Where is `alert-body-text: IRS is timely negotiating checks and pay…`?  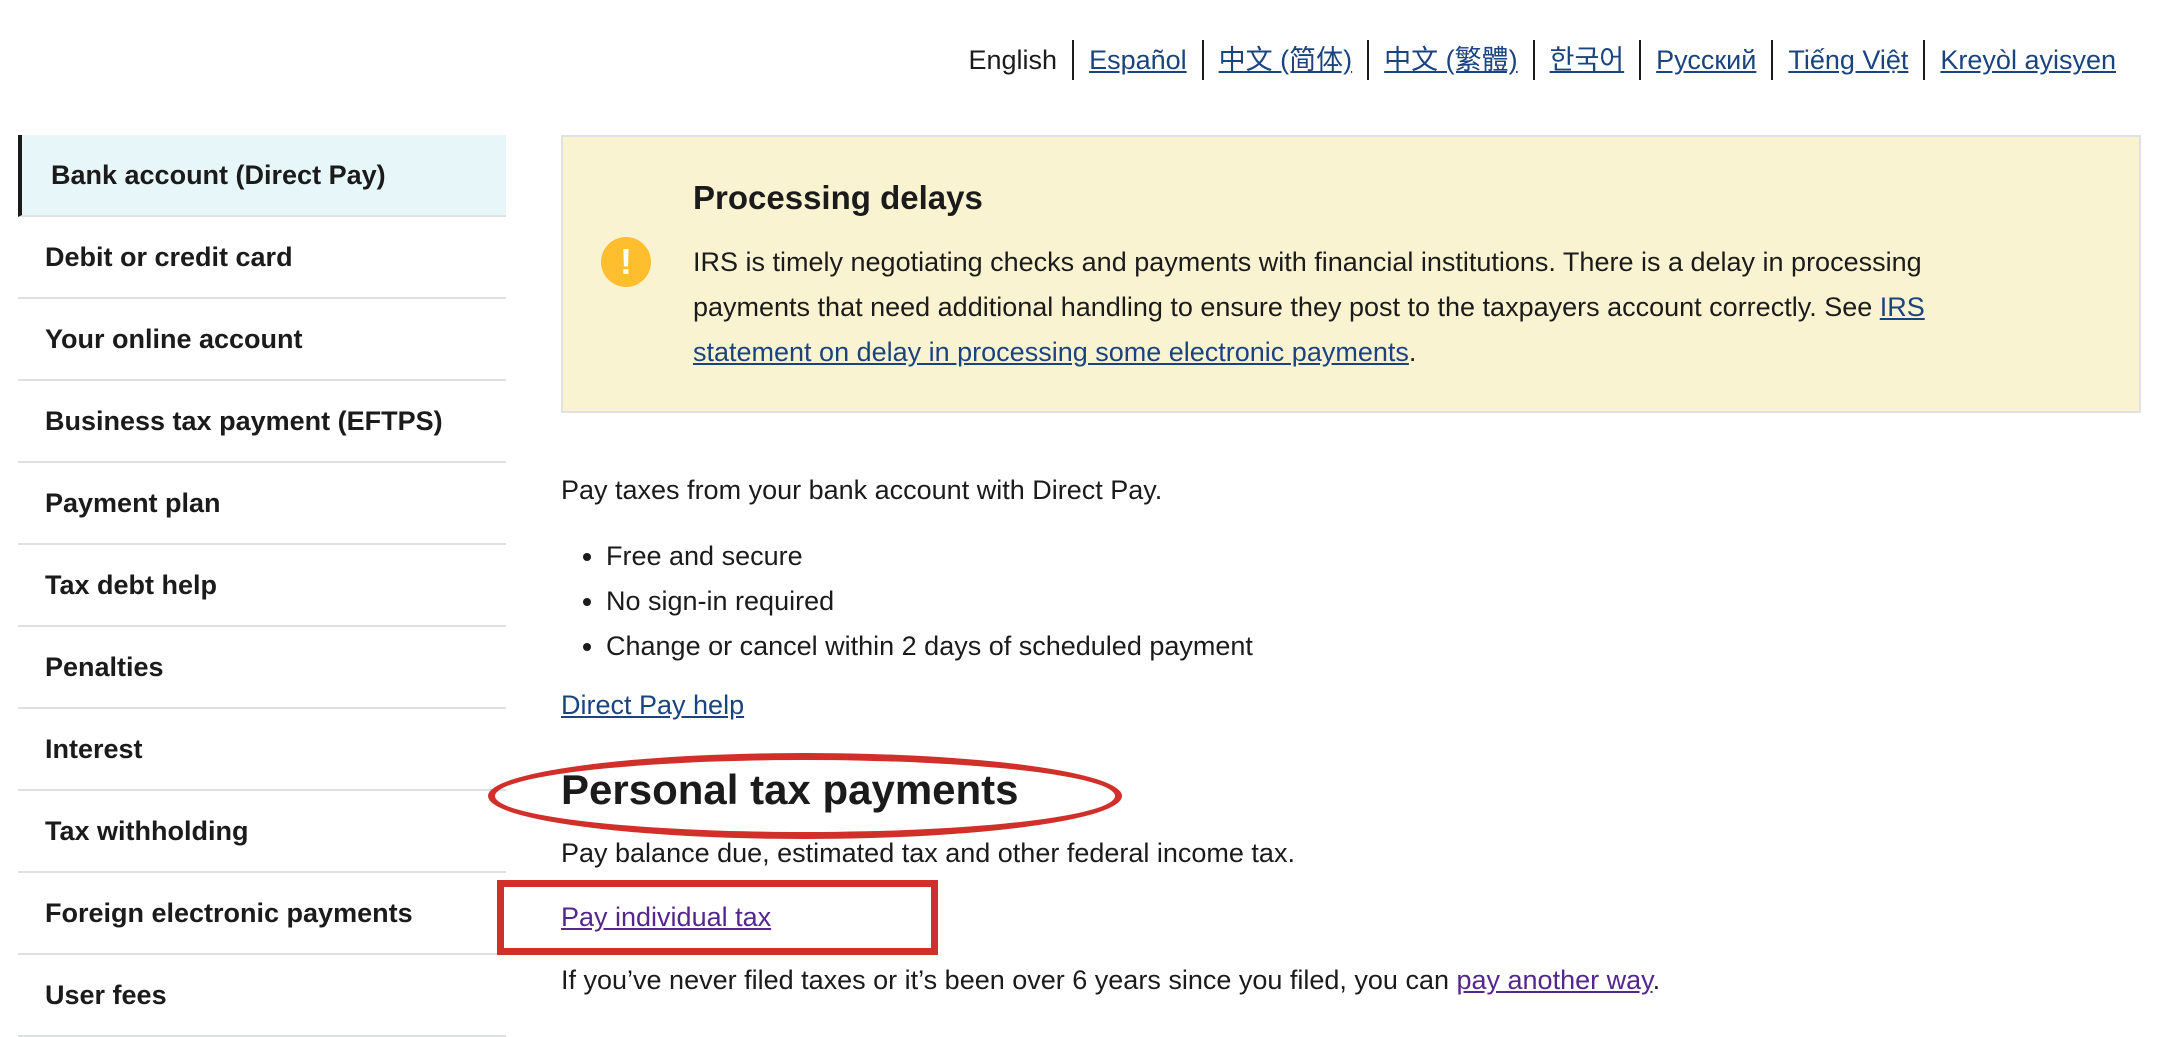
alert-body-text: IRS is timely negotiating checks and pay… is located at coordinates (1307, 284).